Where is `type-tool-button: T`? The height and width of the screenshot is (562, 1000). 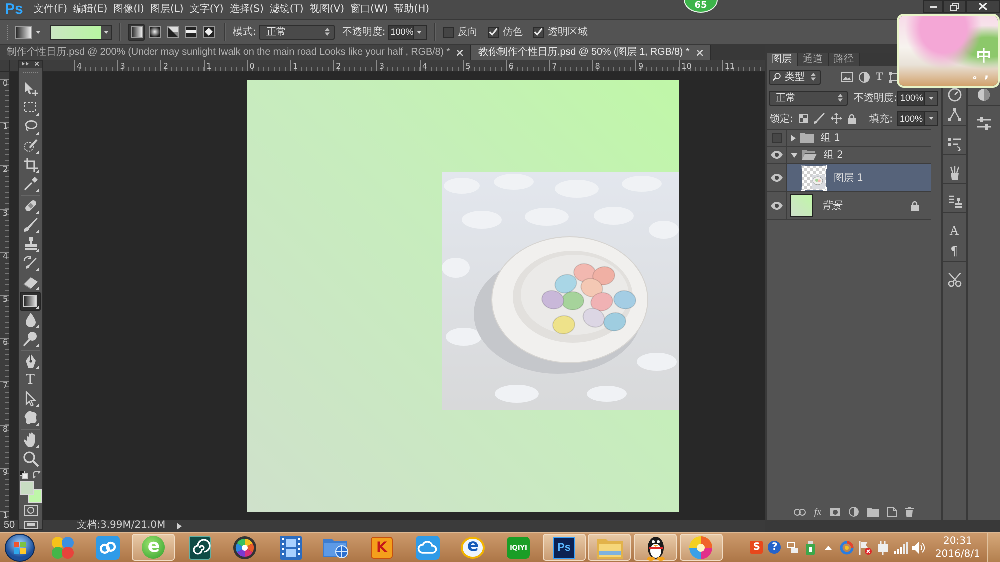
type-tool-button: T is located at coordinates (30, 380).